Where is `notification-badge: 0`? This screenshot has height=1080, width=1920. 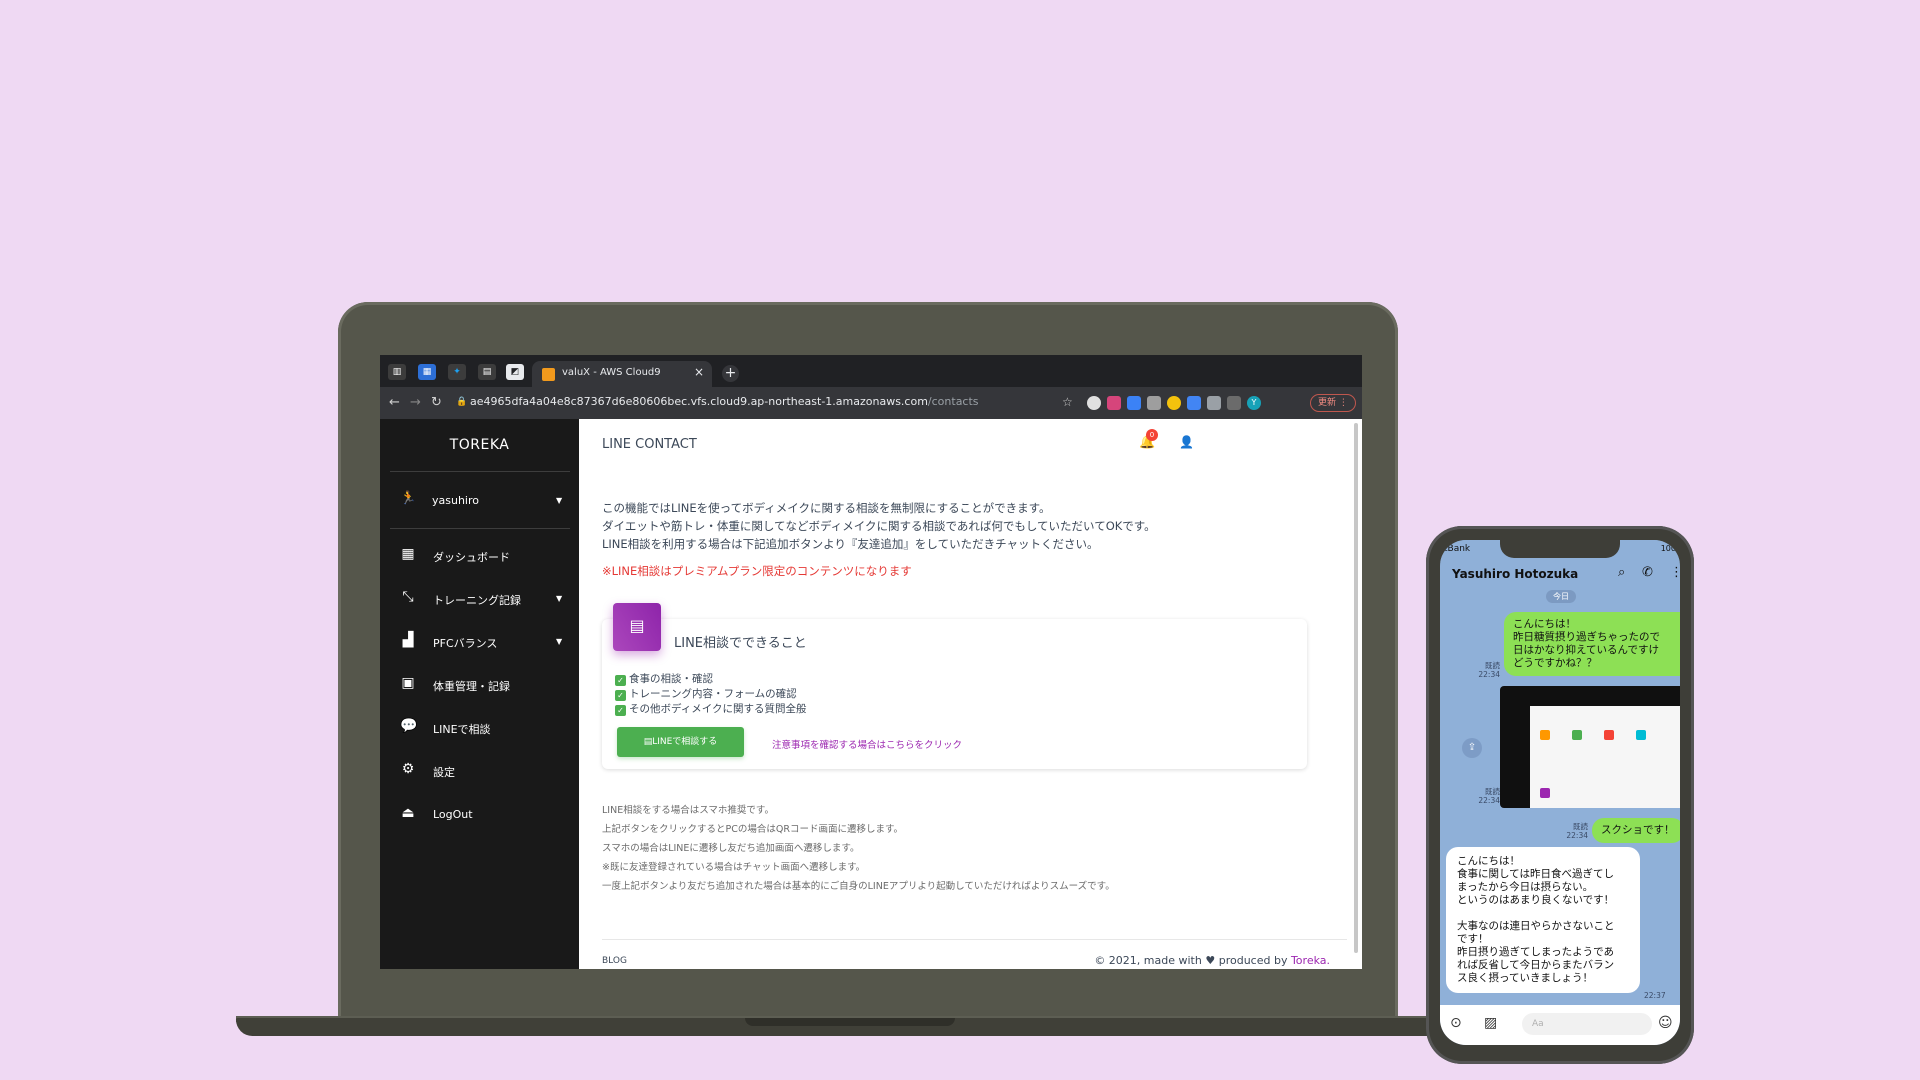
notification-badge: 0 is located at coordinates (1152, 435).